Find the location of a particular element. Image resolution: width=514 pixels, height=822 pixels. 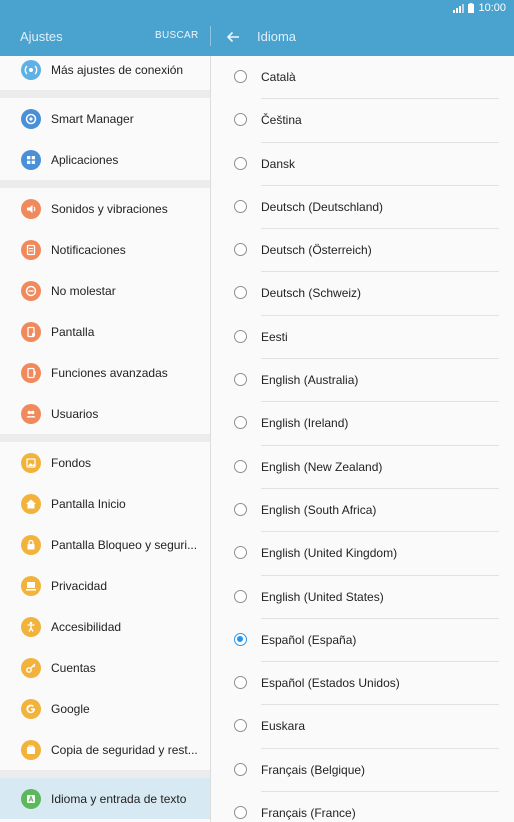

settings-group: Más ajustes de conexión is located at coordinates (105, 73).